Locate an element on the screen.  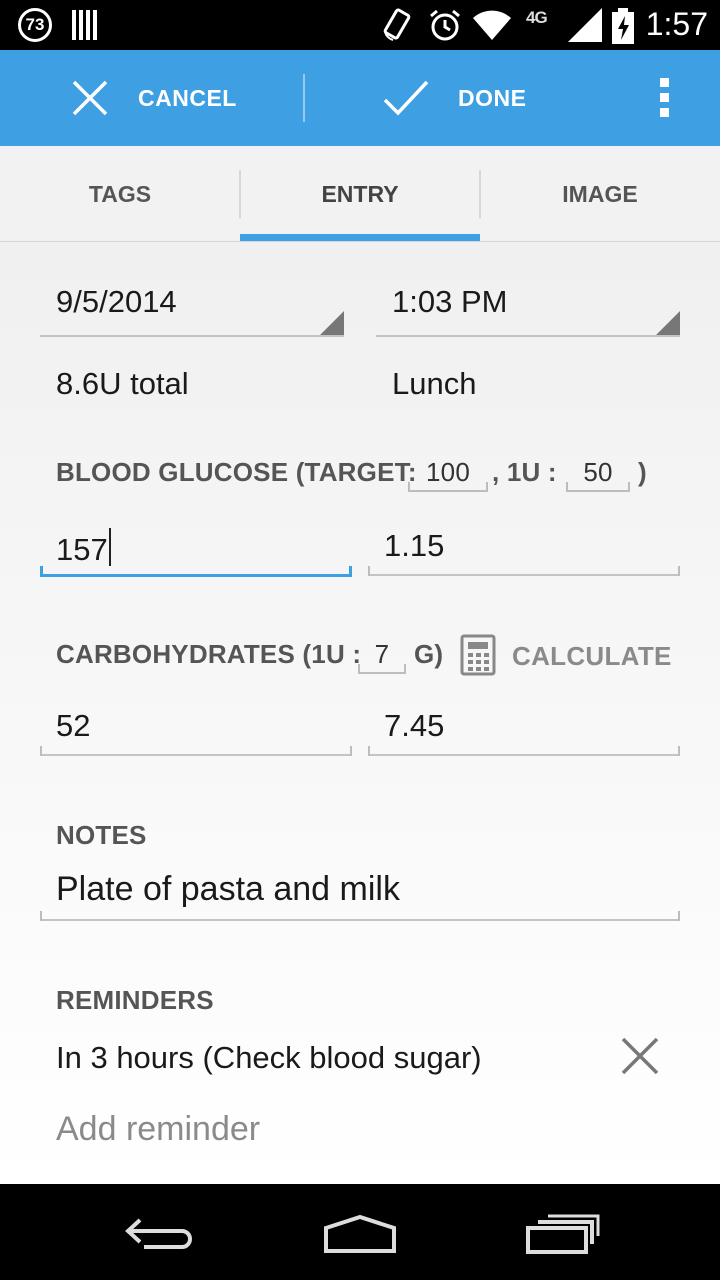
calculator-icon is located at coordinates (478, 655).